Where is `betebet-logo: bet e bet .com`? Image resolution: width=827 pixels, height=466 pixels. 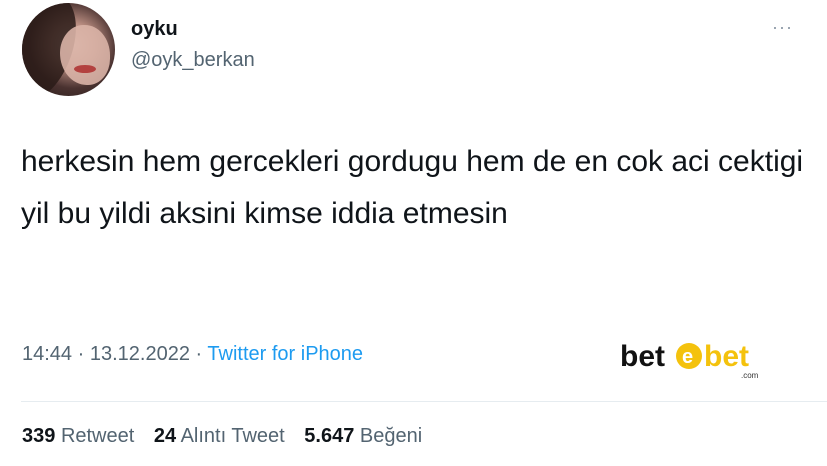 betebet-logo: bet e bet .com is located at coordinates (689, 360).